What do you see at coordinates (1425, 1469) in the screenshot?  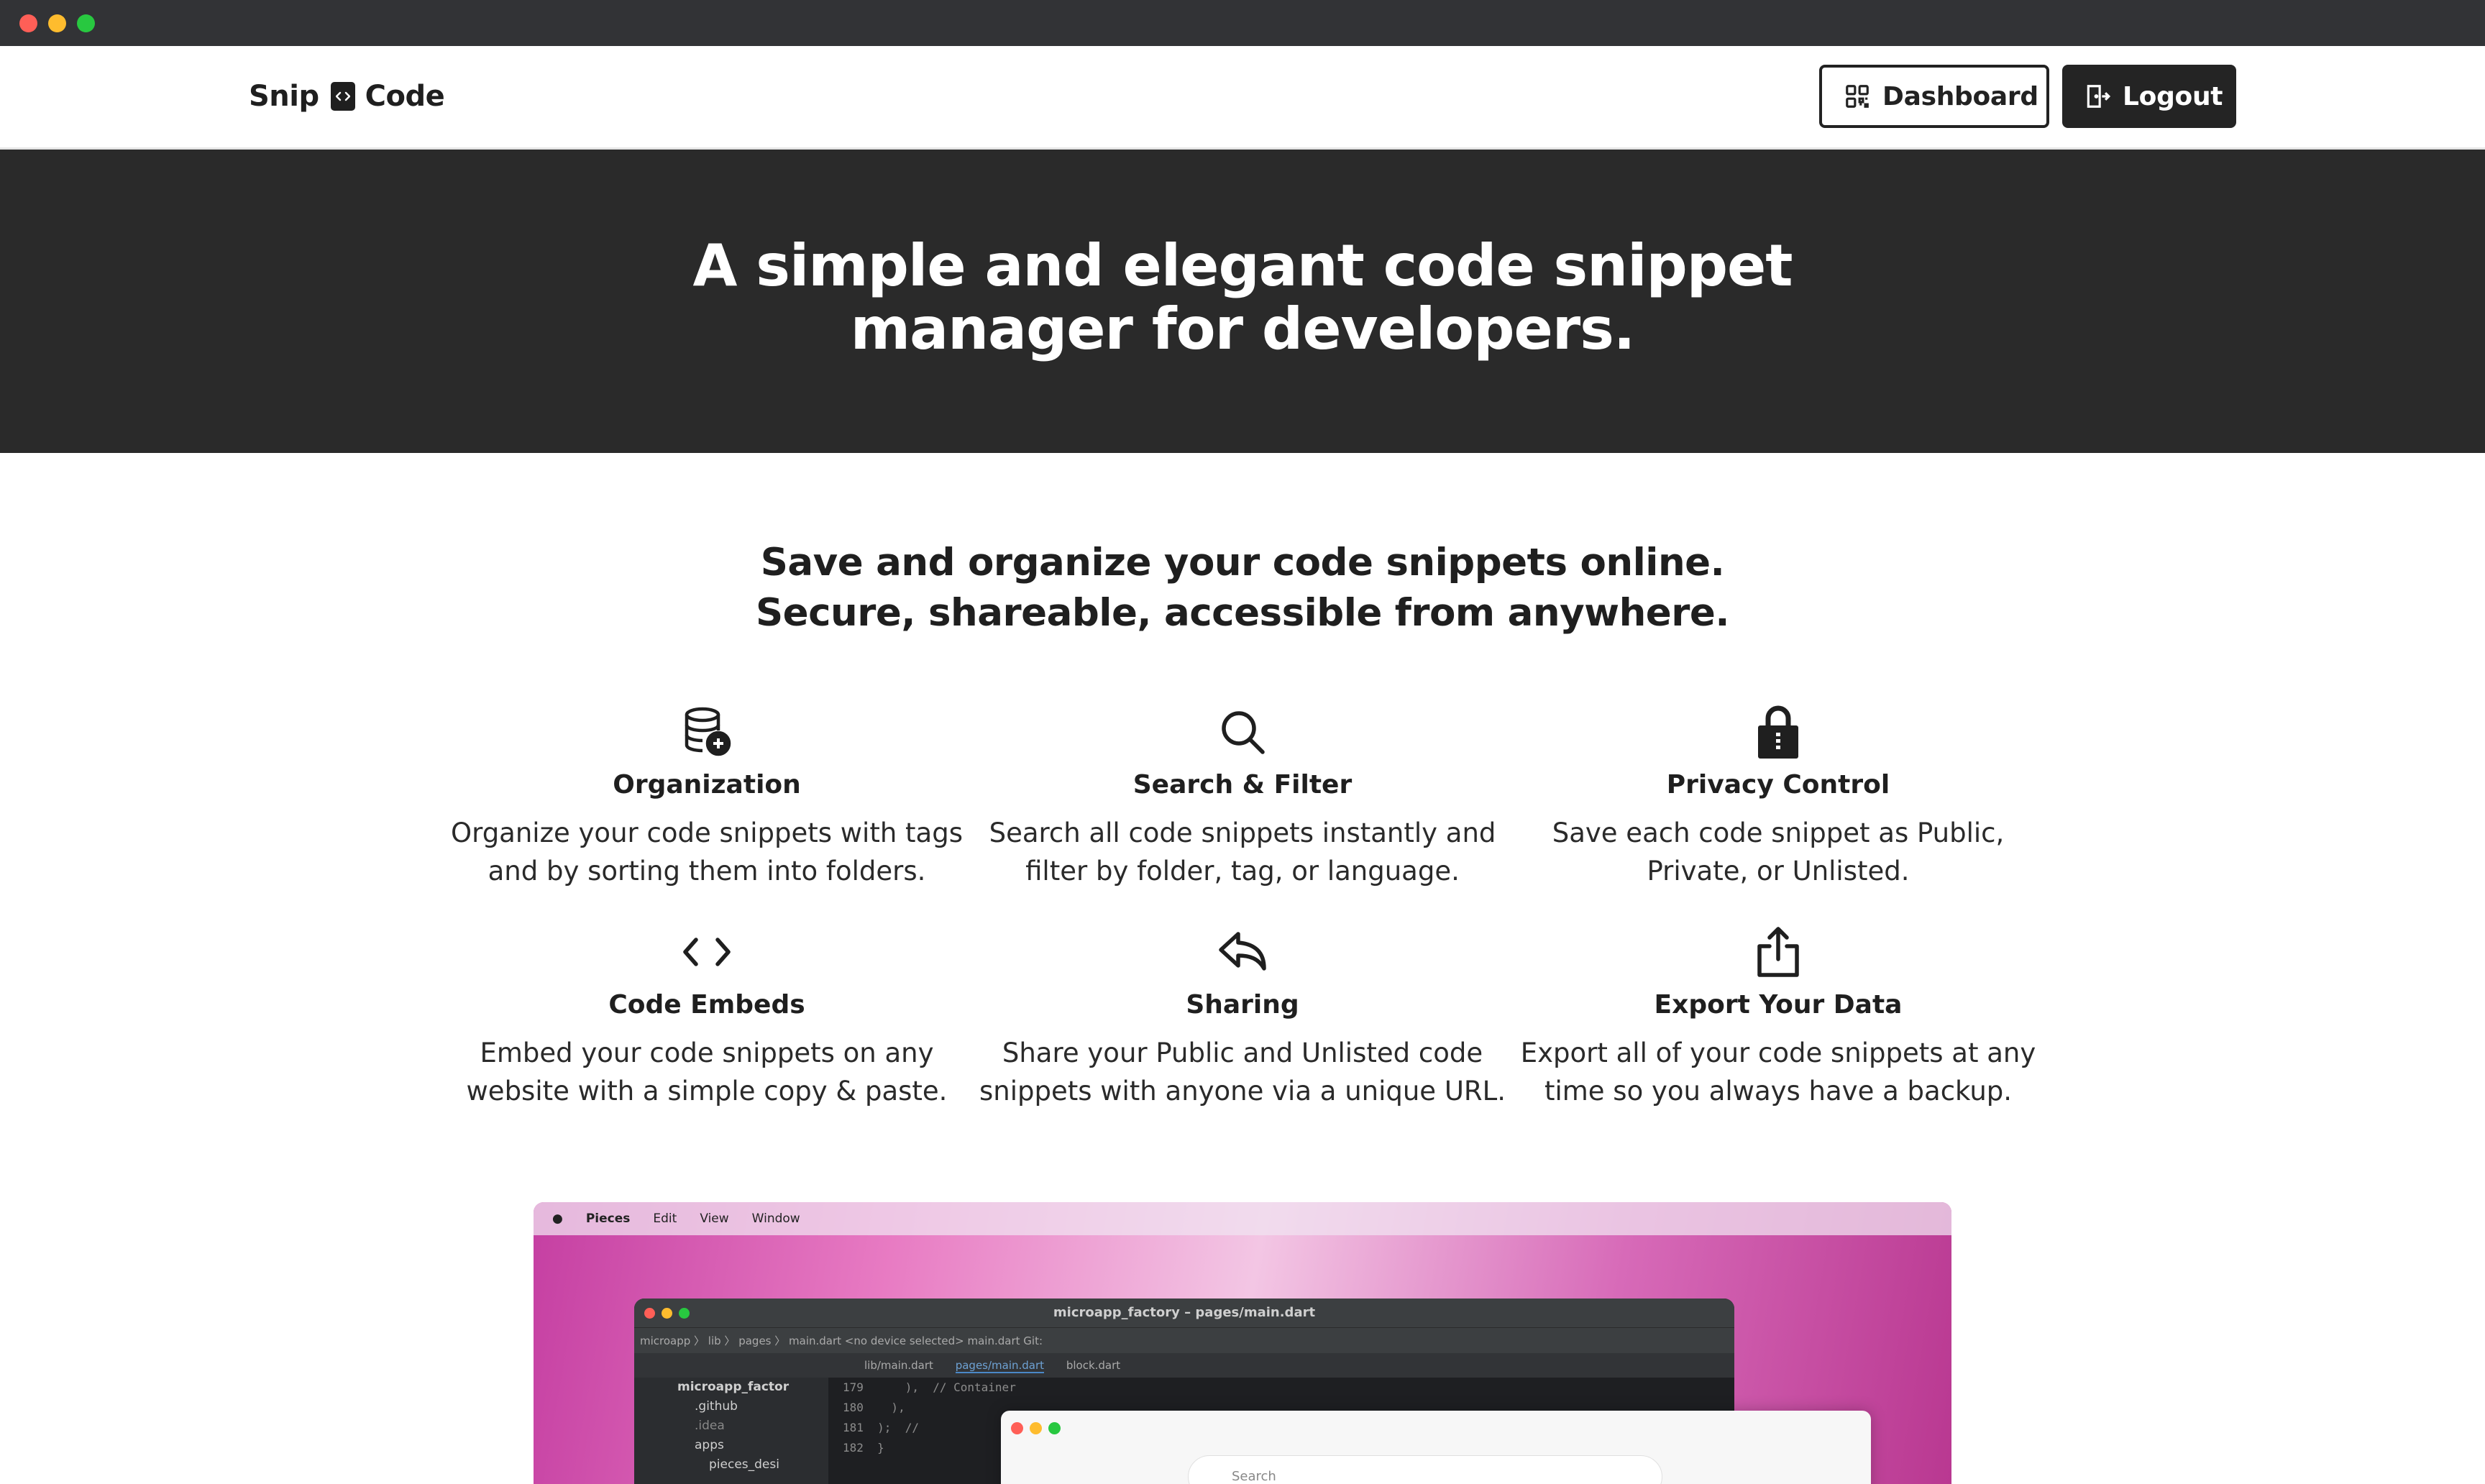 I see `preview-search-input: Search` at bounding box center [1425, 1469].